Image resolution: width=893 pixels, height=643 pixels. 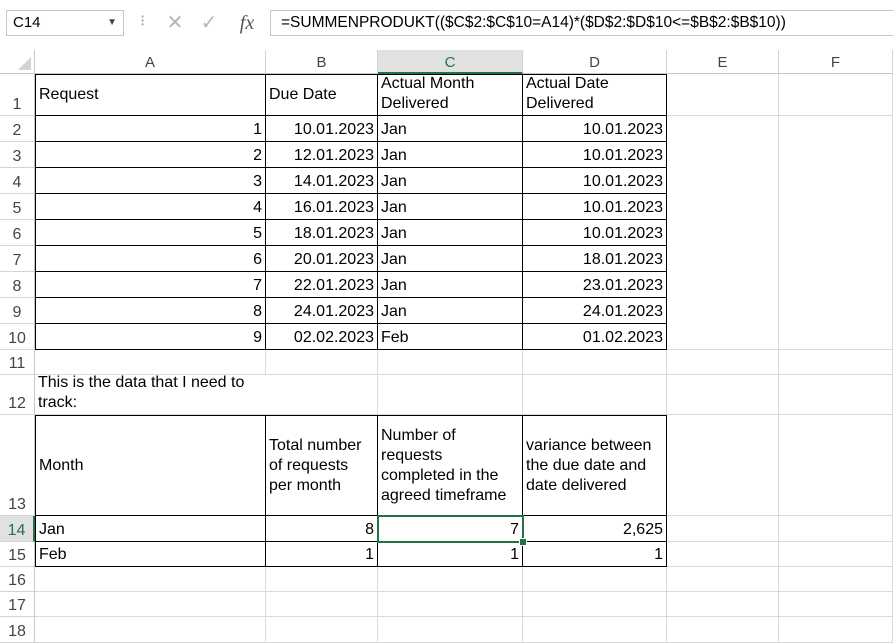 What do you see at coordinates (723, 233) in the screenshot?
I see `cell-e2-e10` at bounding box center [723, 233].